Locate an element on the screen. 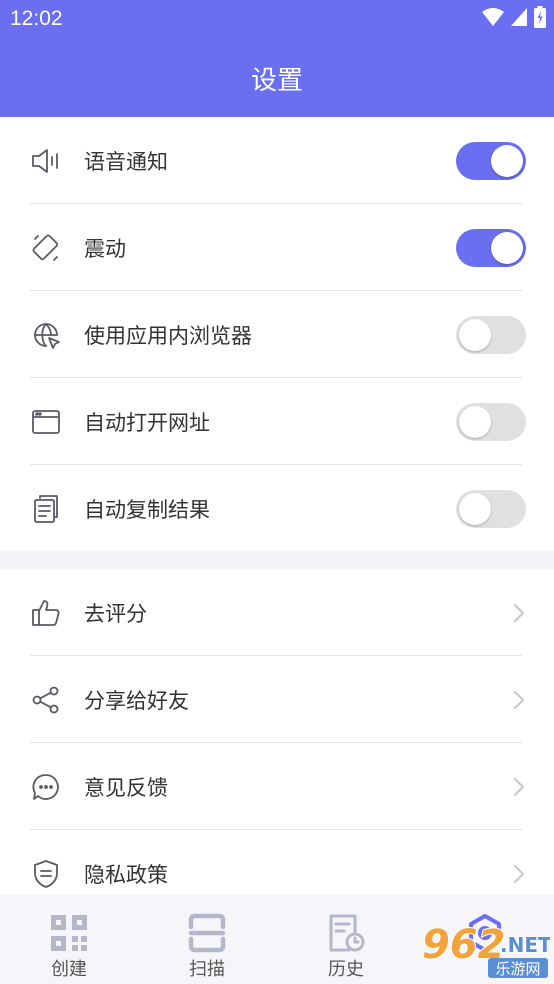  status-icons is located at coordinates (514, 17).